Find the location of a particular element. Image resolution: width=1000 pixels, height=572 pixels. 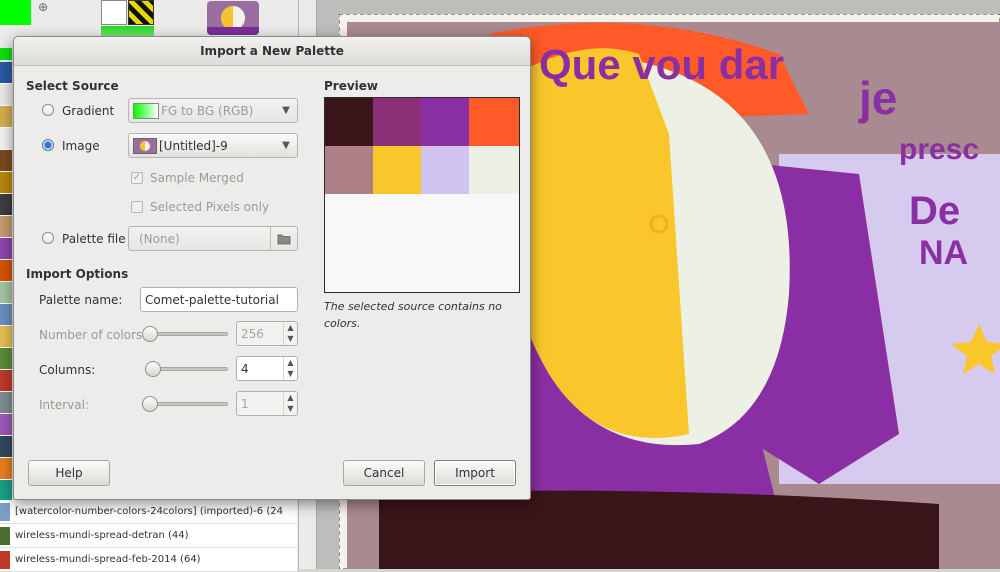

artwork-text: Que vou dar is located at coordinates (661, 64).